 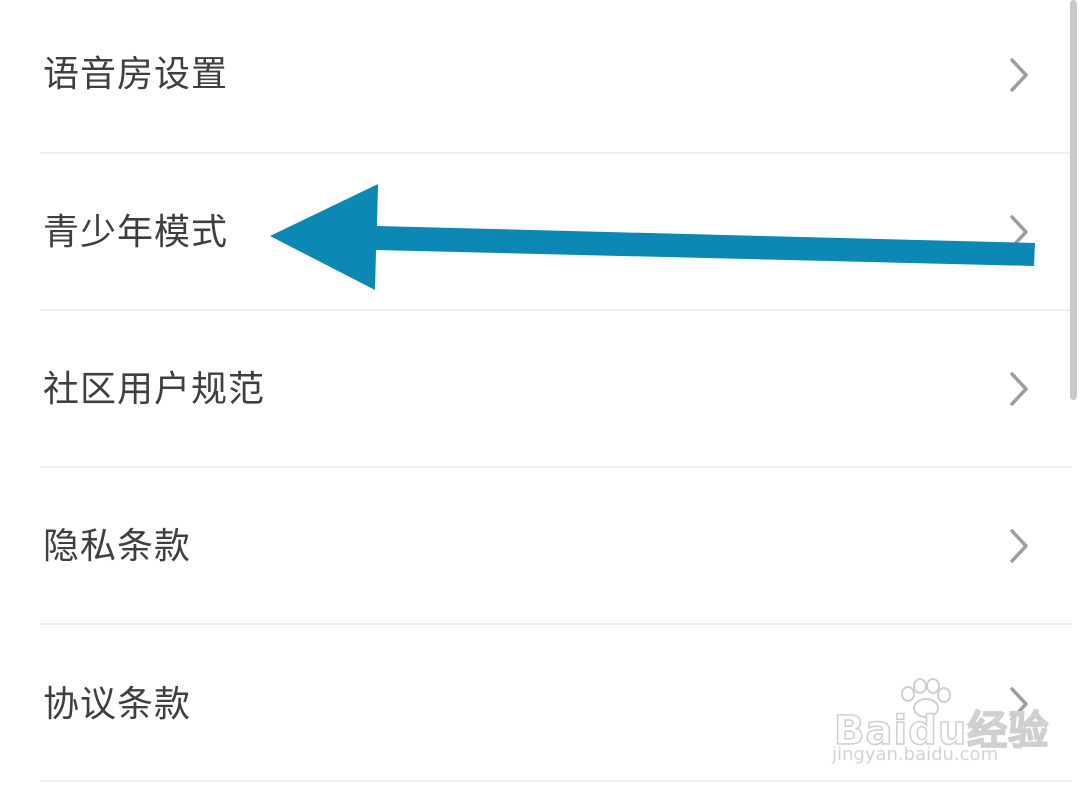 What do you see at coordinates (556, 781) in the screenshot?
I see `divider` at bounding box center [556, 781].